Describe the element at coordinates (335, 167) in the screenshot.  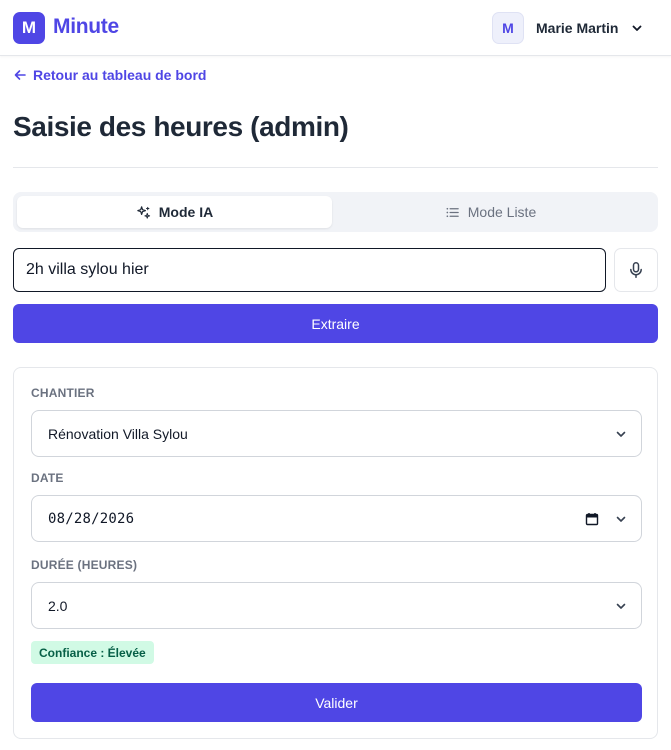
I see `divider` at that location.